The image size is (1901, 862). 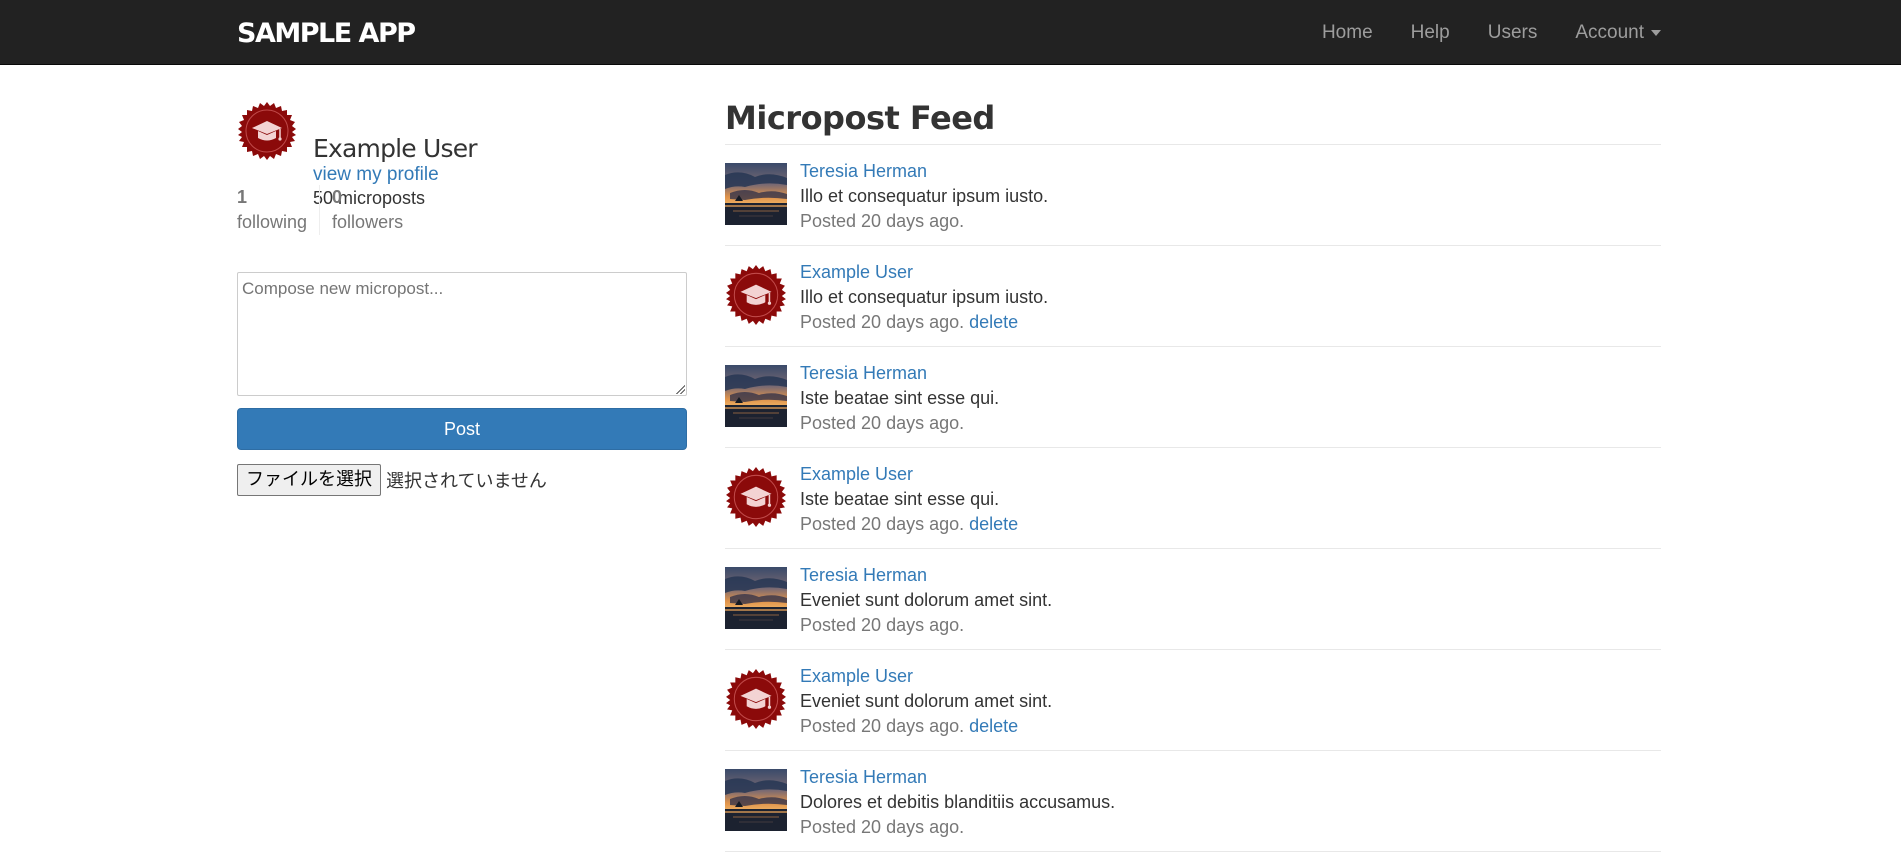 I want to click on resize-handle-icon, so click(x=680, y=389).